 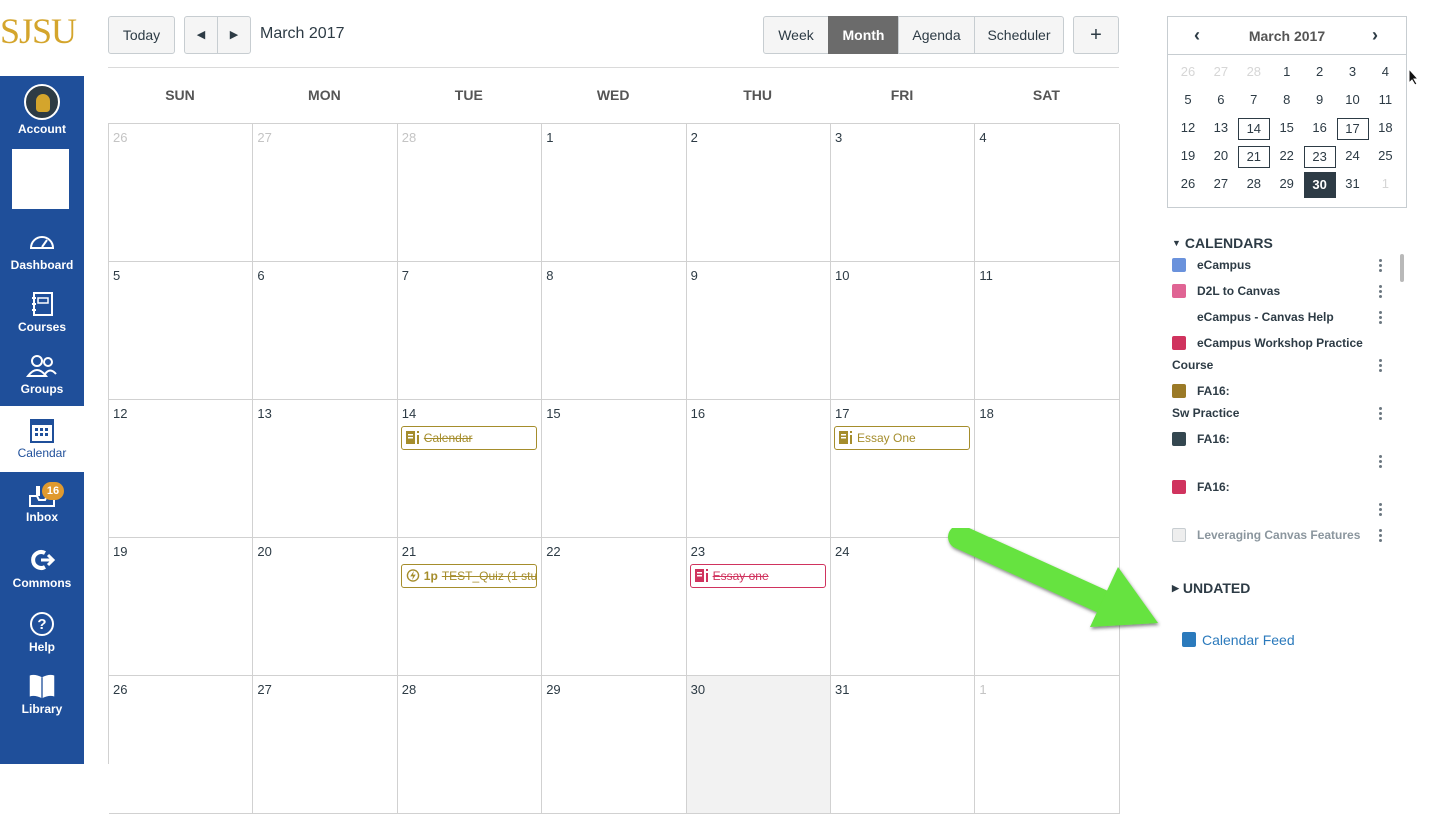 I want to click on undated-heading: ▶ UNDATED, so click(x=1211, y=588).